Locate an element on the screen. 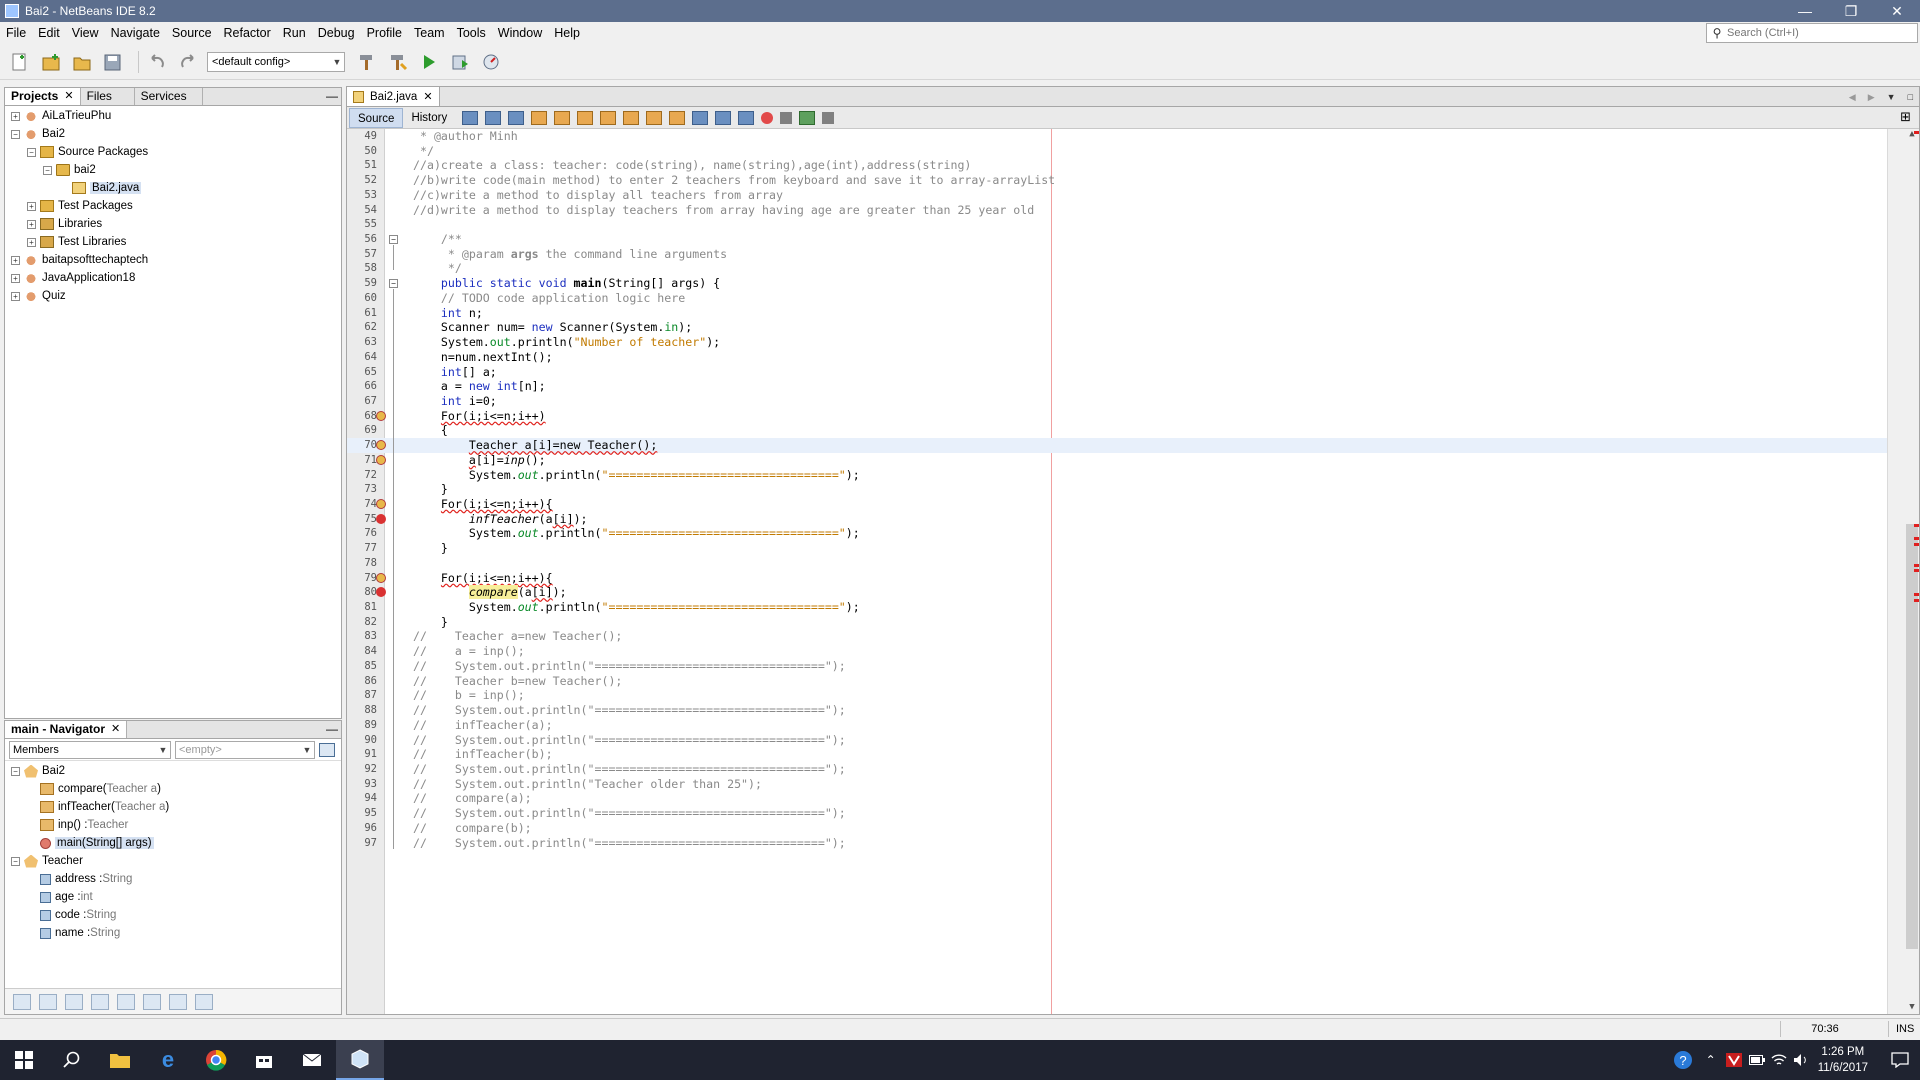 The height and width of the screenshot is (1080, 1920). shift-right-icon is located at coordinates (746, 117).